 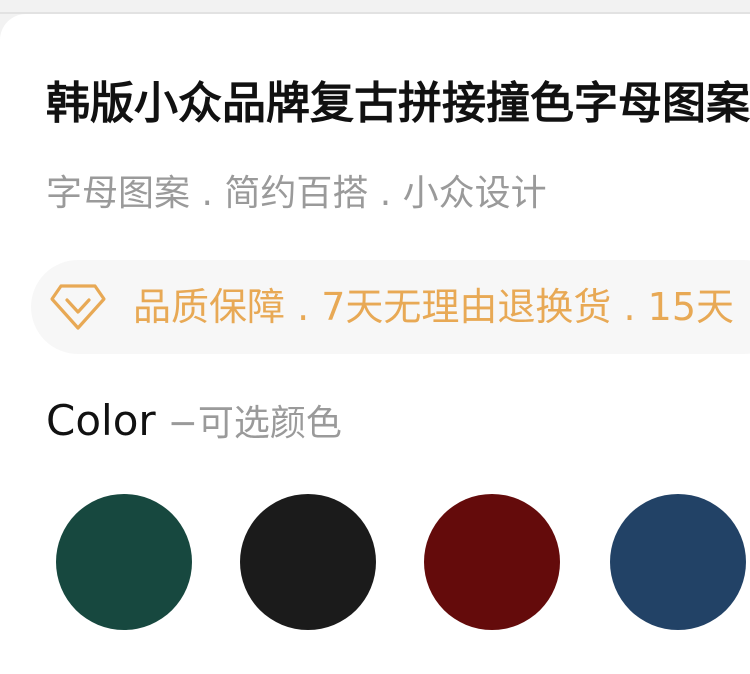 I want to click on color-label: Color, so click(x=101, y=420).